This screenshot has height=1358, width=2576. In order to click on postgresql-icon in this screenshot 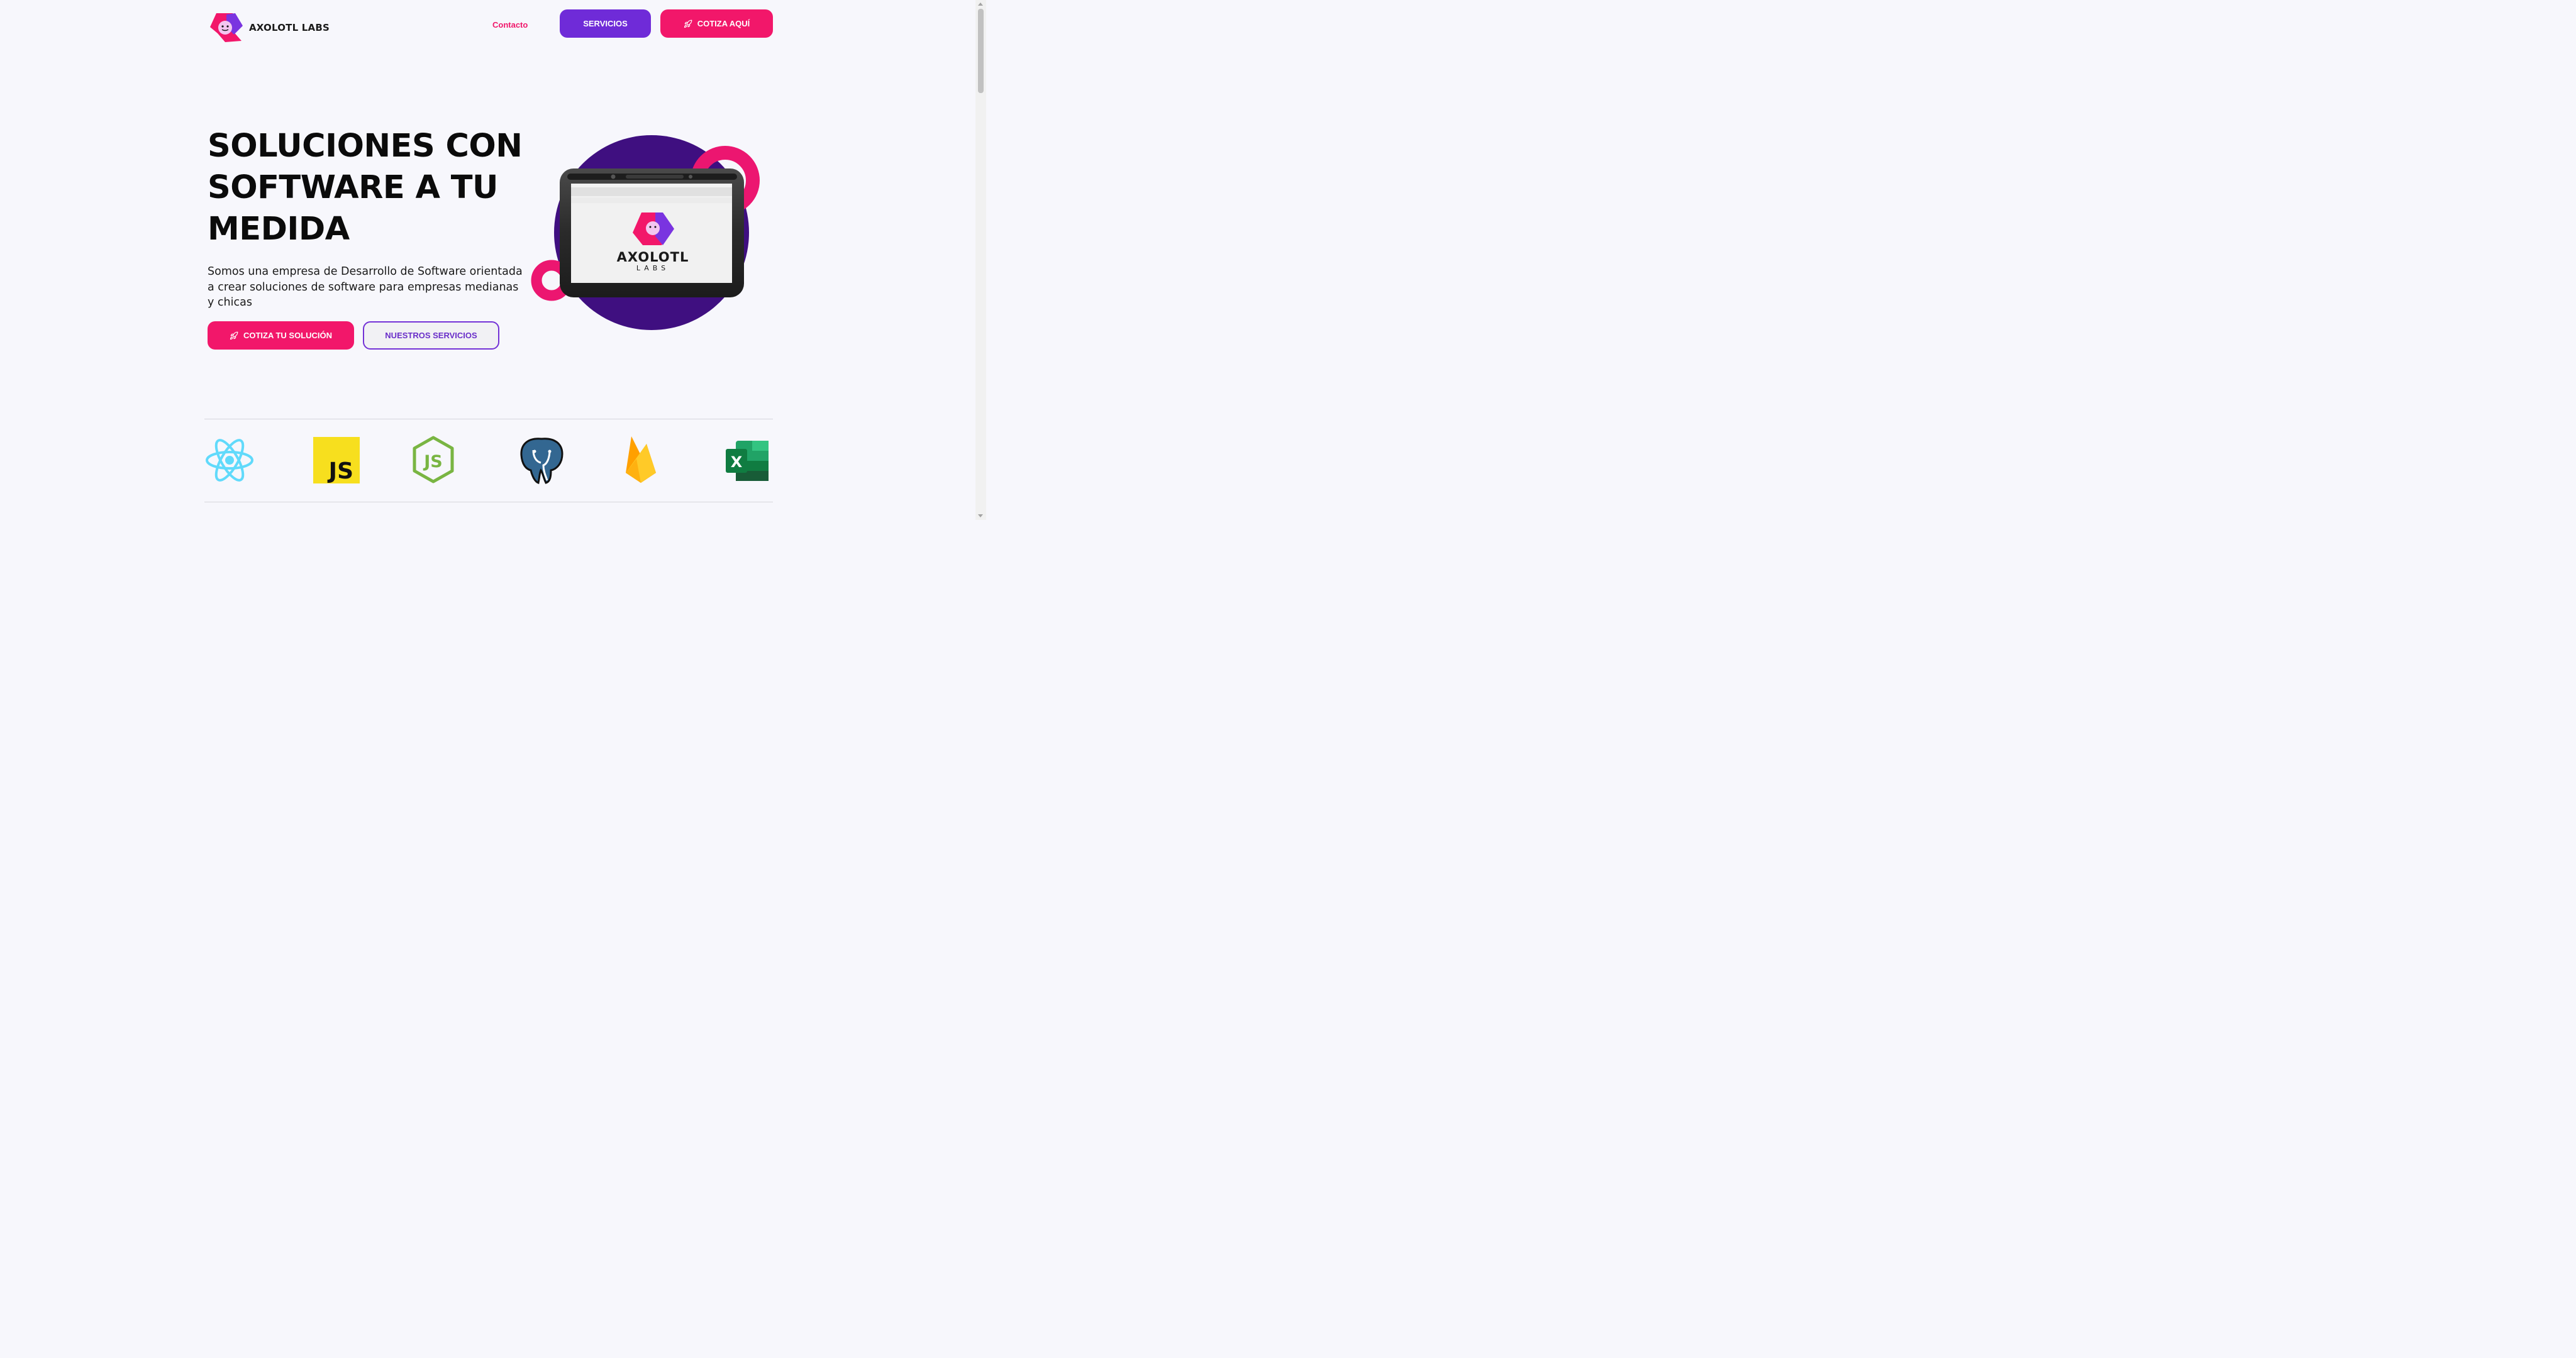, I will do `click(542, 461)`.